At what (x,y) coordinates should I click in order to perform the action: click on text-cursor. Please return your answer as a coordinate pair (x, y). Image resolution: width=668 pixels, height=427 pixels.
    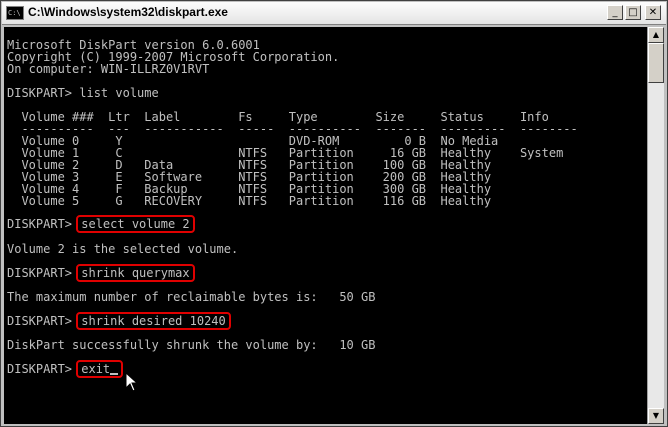
    Looking at the image, I should click on (114, 374).